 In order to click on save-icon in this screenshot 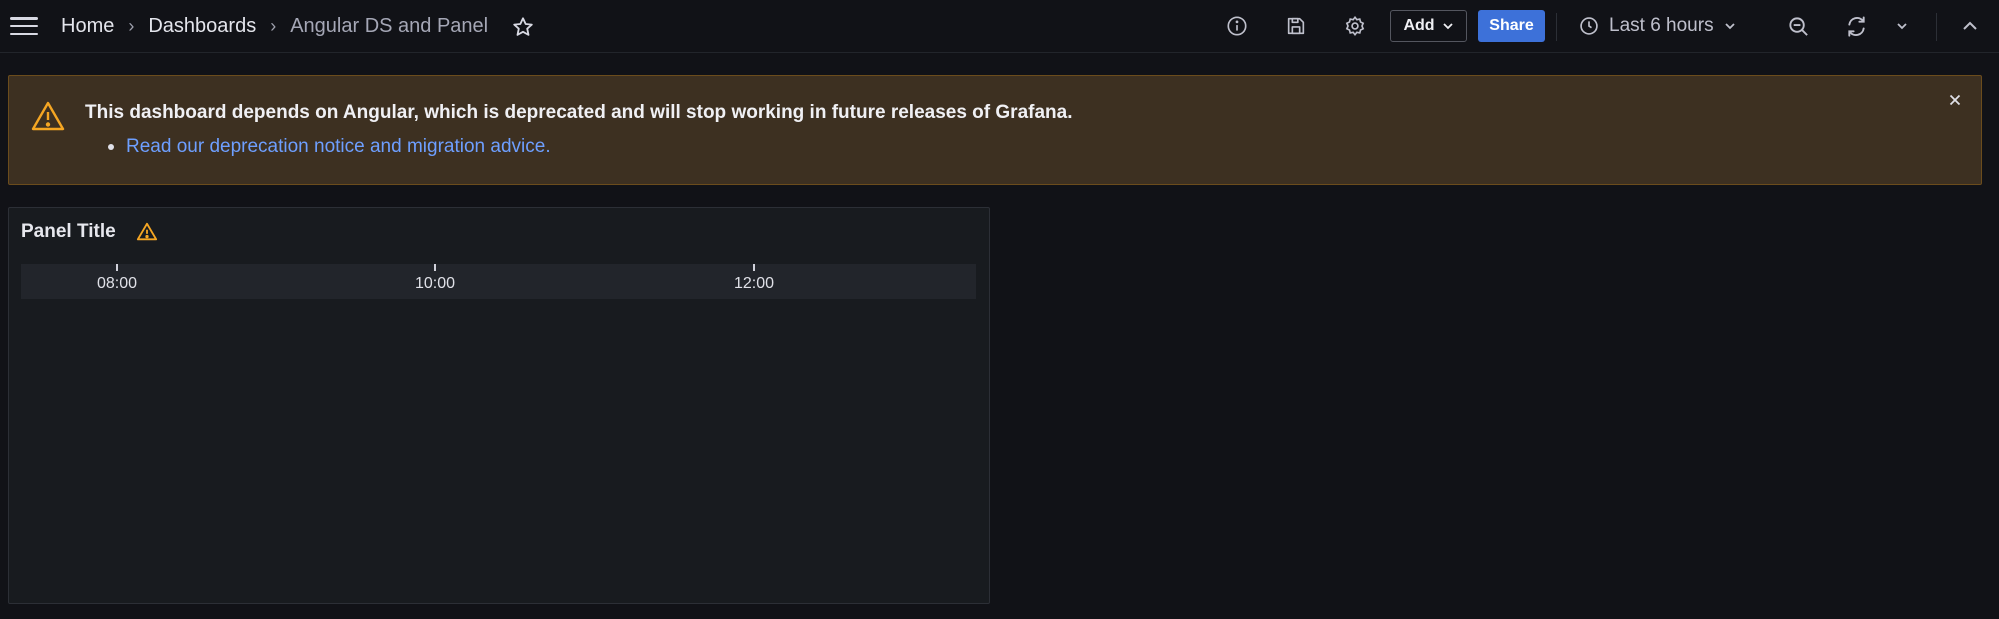, I will do `click(1296, 26)`.